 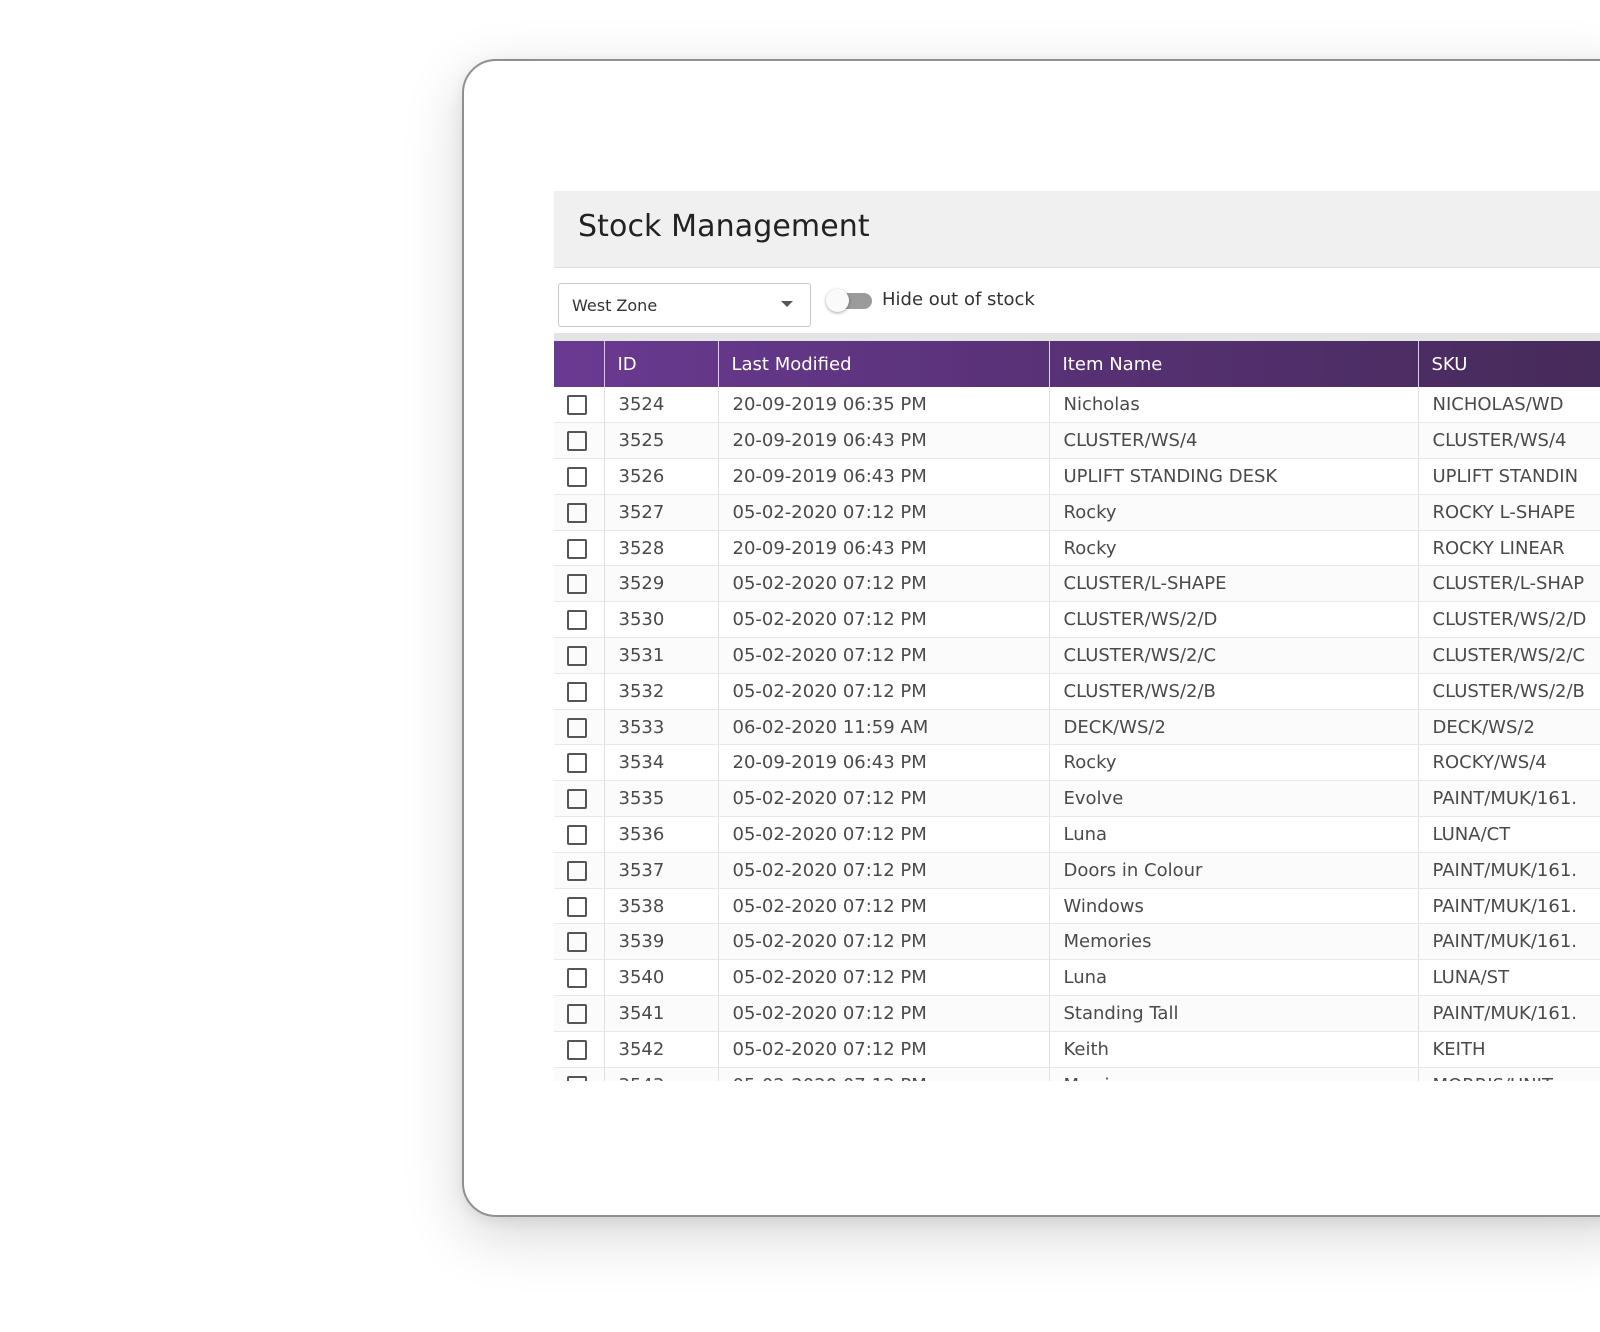 I want to click on page-title: Stock Management, so click(x=724, y=226).